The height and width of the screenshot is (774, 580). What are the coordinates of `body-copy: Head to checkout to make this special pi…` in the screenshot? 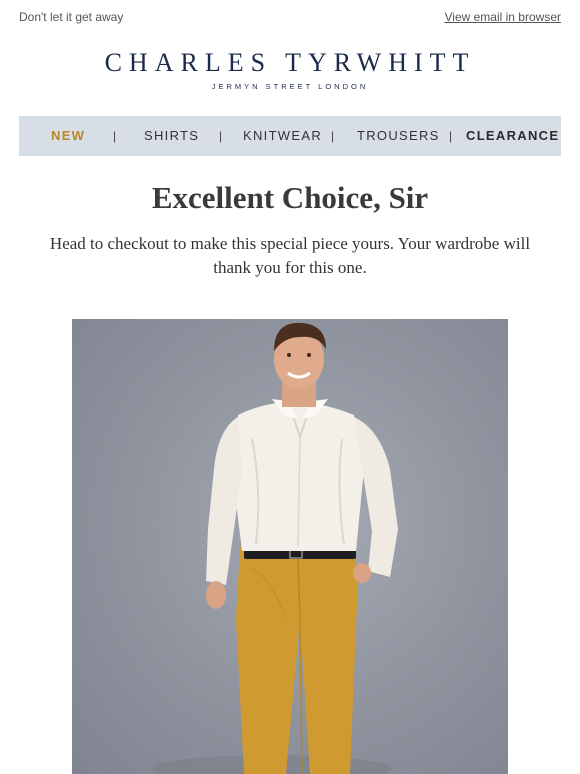 It's located at (290, 255).